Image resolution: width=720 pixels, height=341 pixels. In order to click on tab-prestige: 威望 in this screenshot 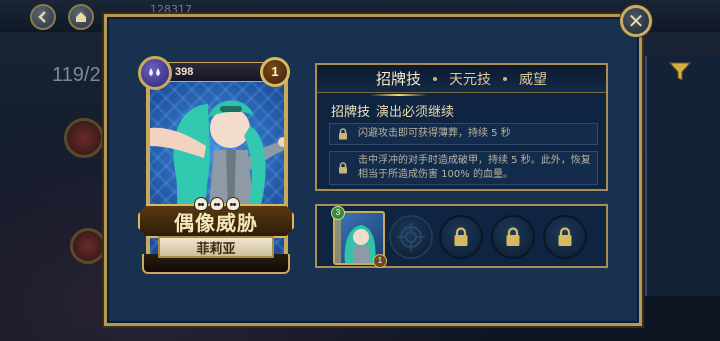, I will do `click(533, 79)`.